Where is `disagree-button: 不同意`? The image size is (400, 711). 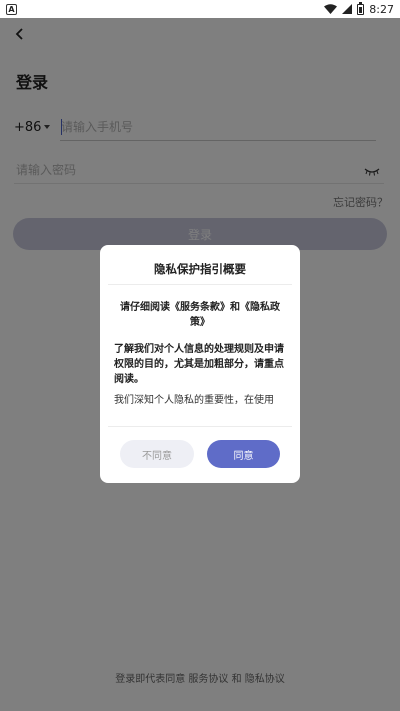
disagree-button: 不同意 is located at coordinates (157, 454).